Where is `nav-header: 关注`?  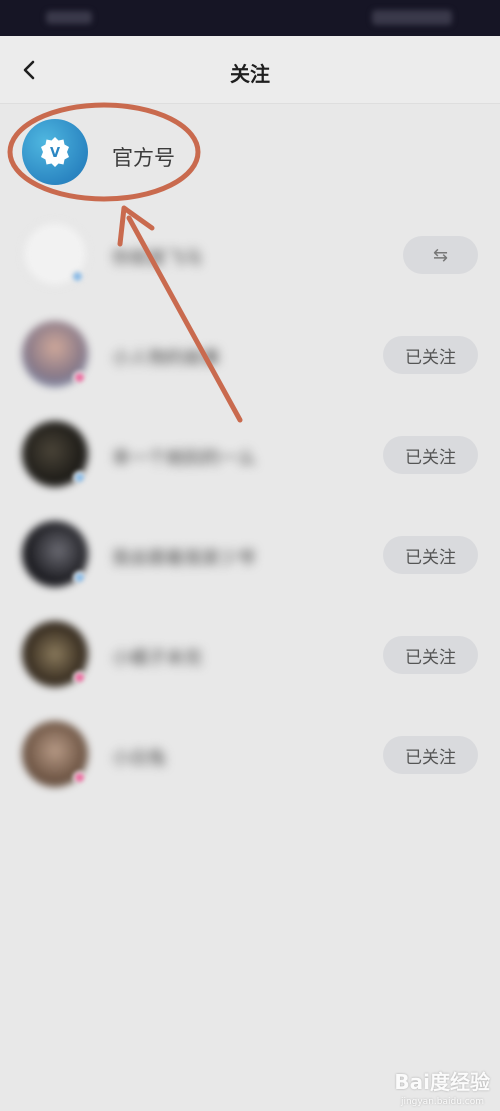 nav-header: 关注 is located at coordinates (250, 70).